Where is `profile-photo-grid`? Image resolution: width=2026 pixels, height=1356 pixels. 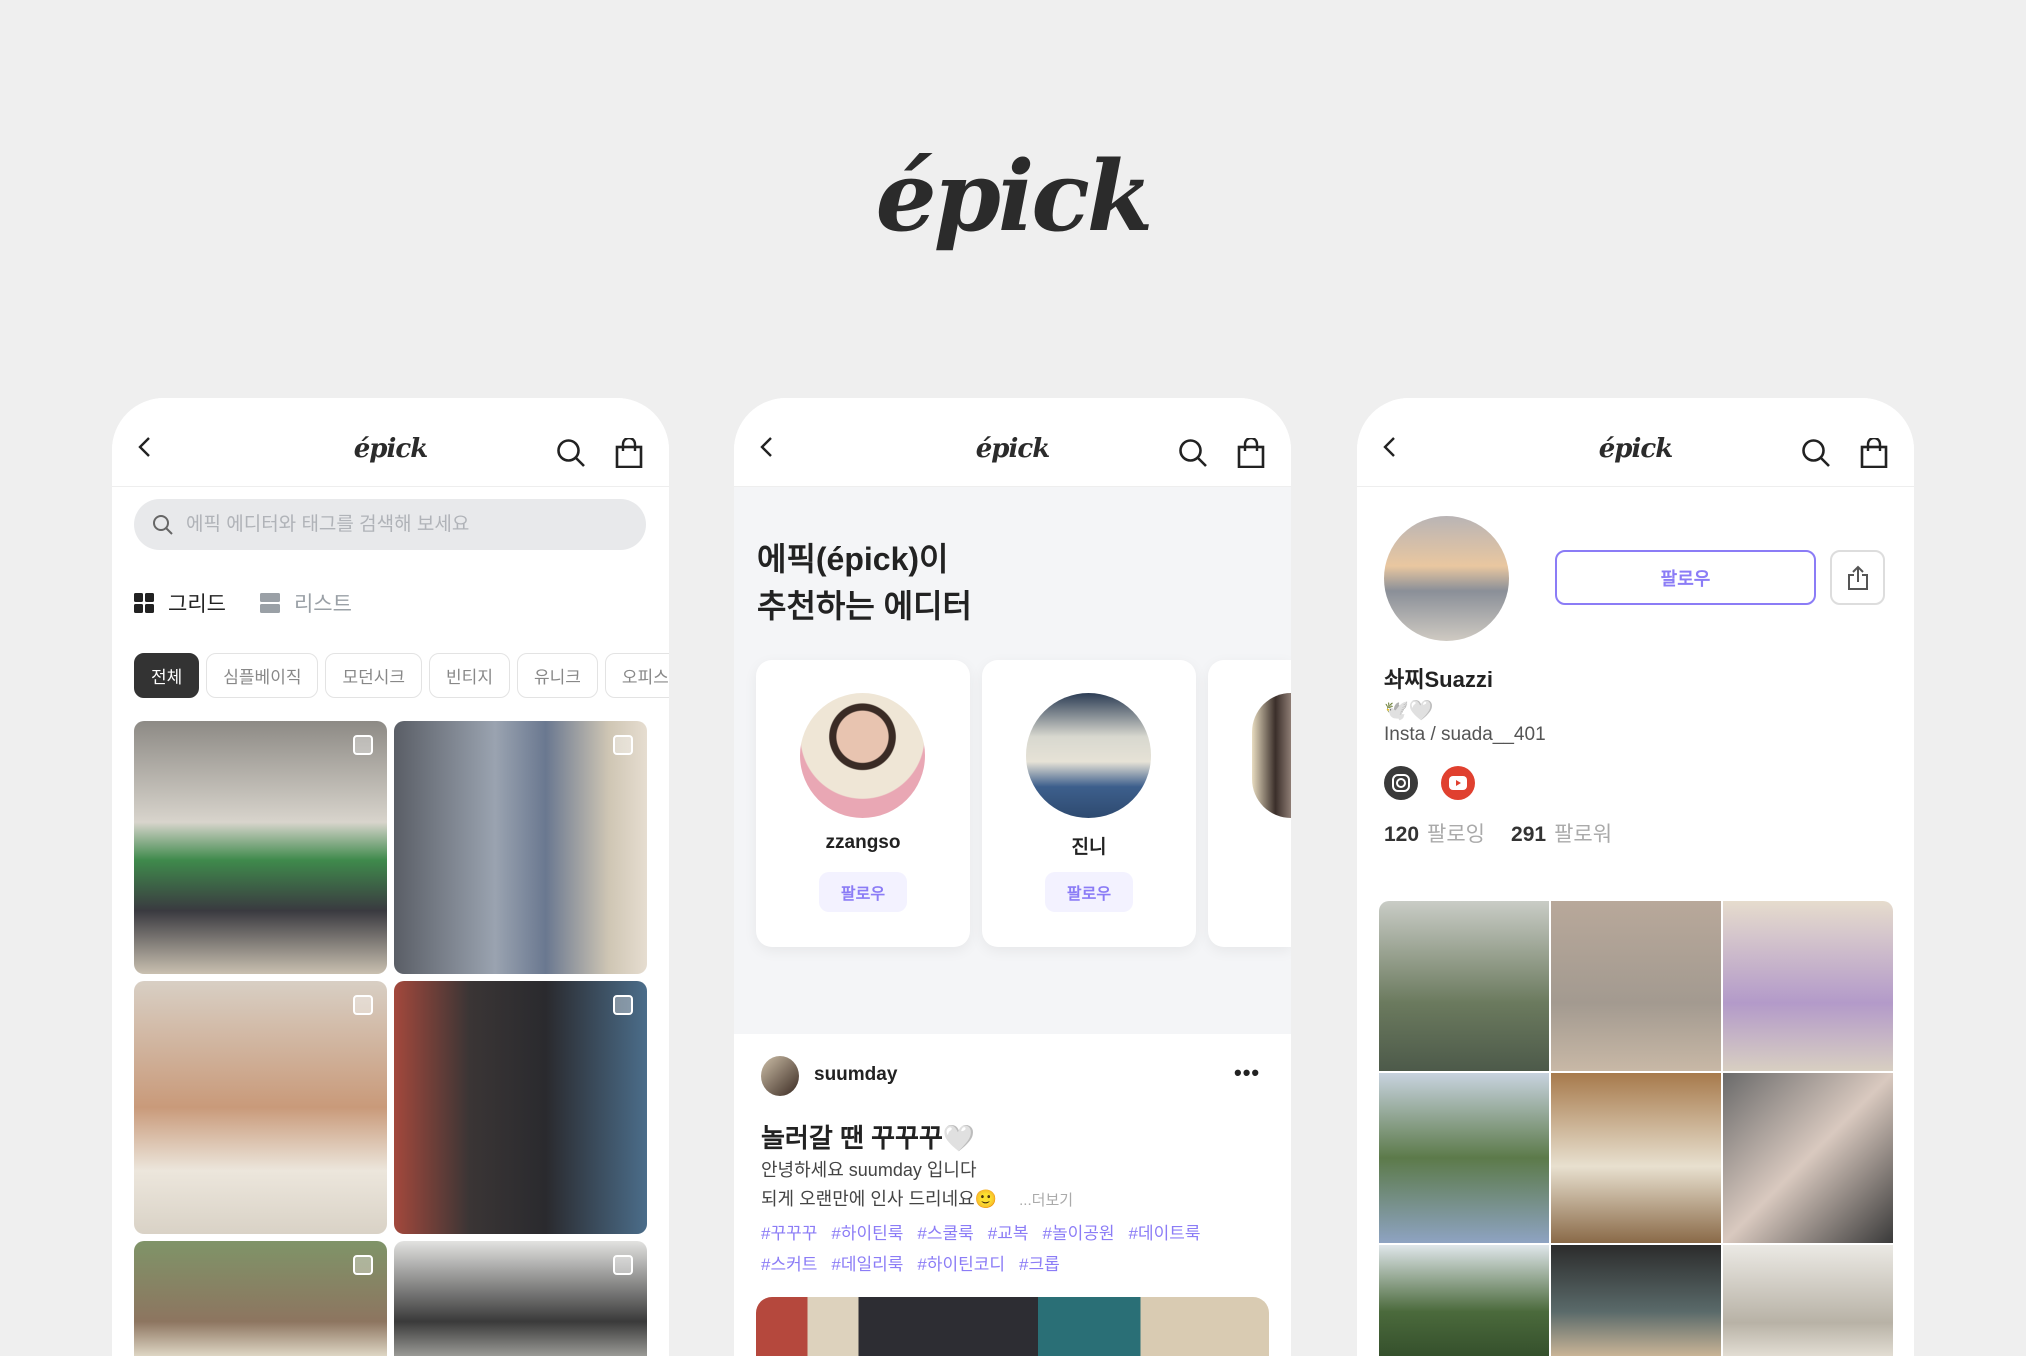 profile-photo-grid is located at coordinates (1636, 1128).